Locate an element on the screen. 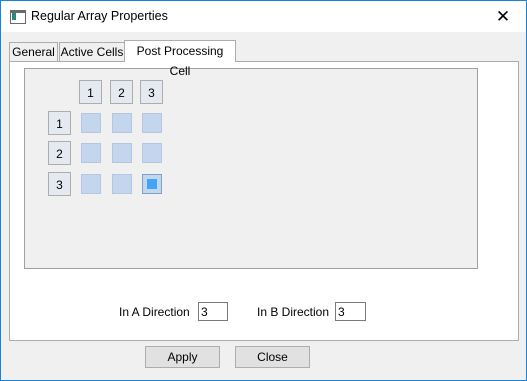 This screenshot has height=381, width=527. close-icon: ✕ is located at coordinates (503, 16).